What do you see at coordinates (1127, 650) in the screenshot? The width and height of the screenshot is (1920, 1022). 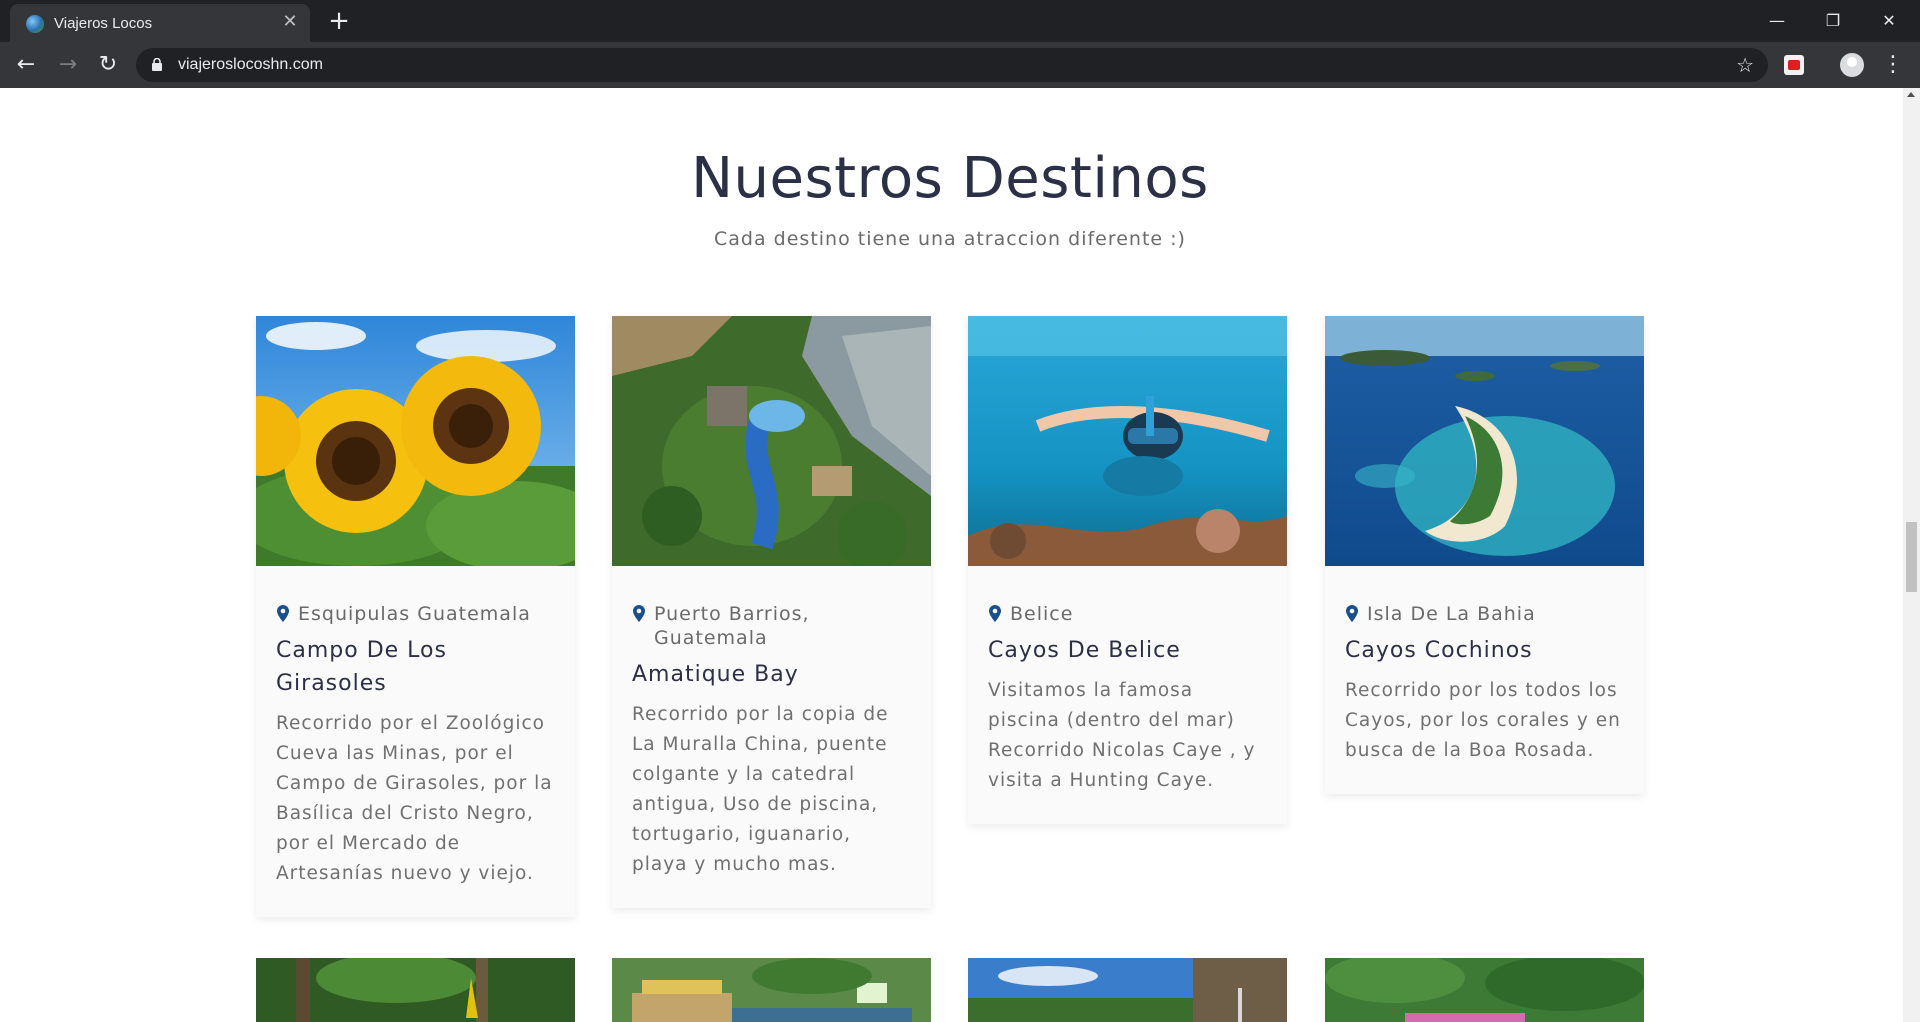 I see `destination-title: Cayos De Belice` at bounding box center [1127, 650].